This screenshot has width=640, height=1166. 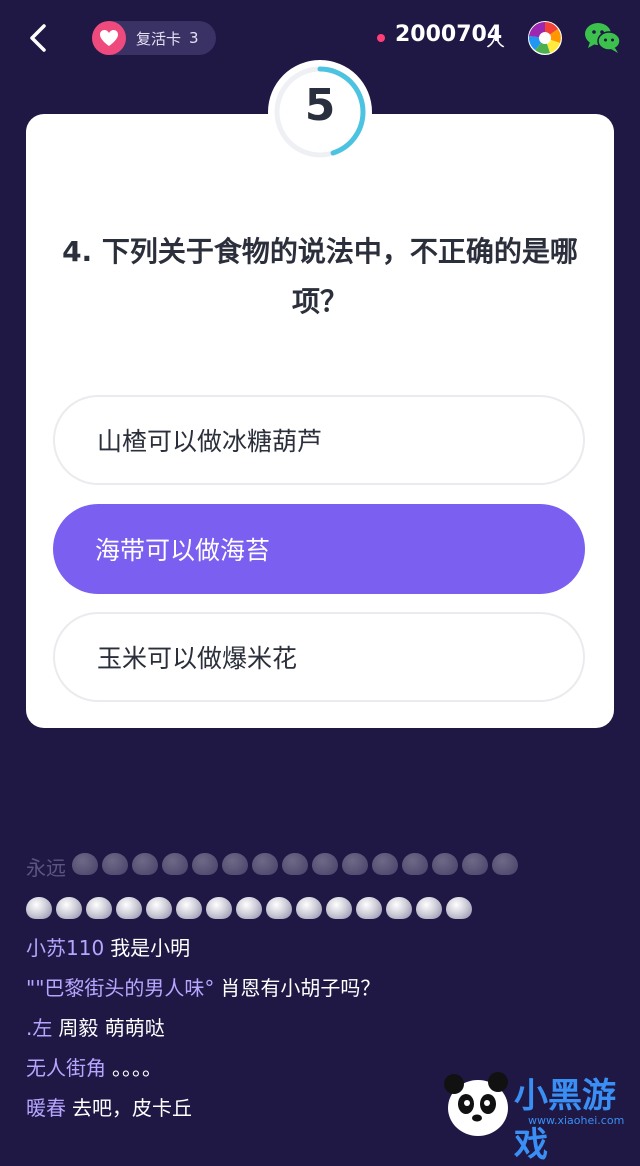 I want to click on watermark-url: www.xiaohei.com, so click(x=576, y=1120).